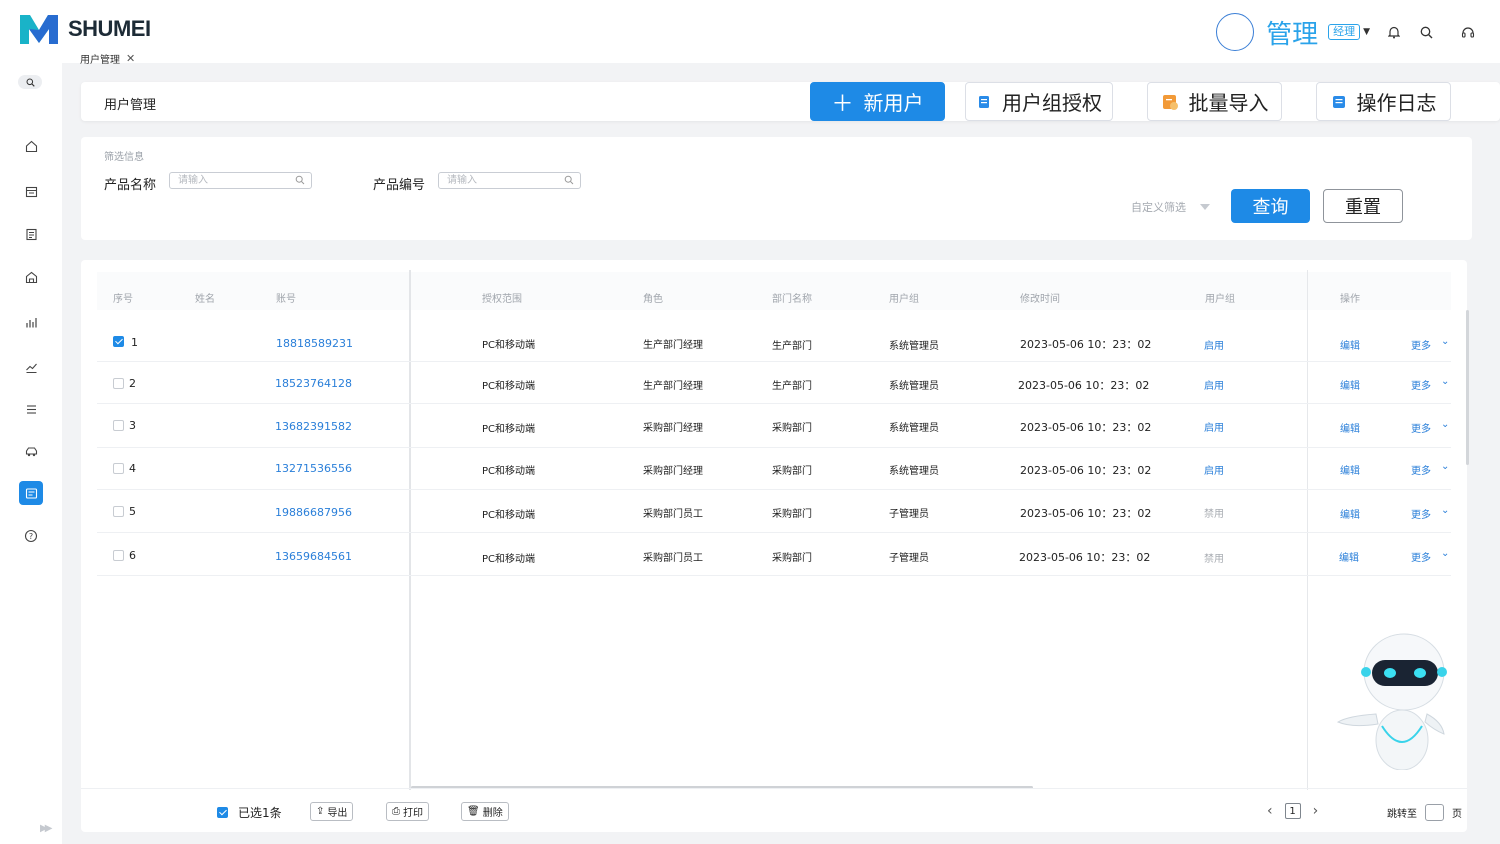 Image resolution: width=1500 pixels, height=844 pixels. I want to click on sidebar-item-home, so click(31, 146).